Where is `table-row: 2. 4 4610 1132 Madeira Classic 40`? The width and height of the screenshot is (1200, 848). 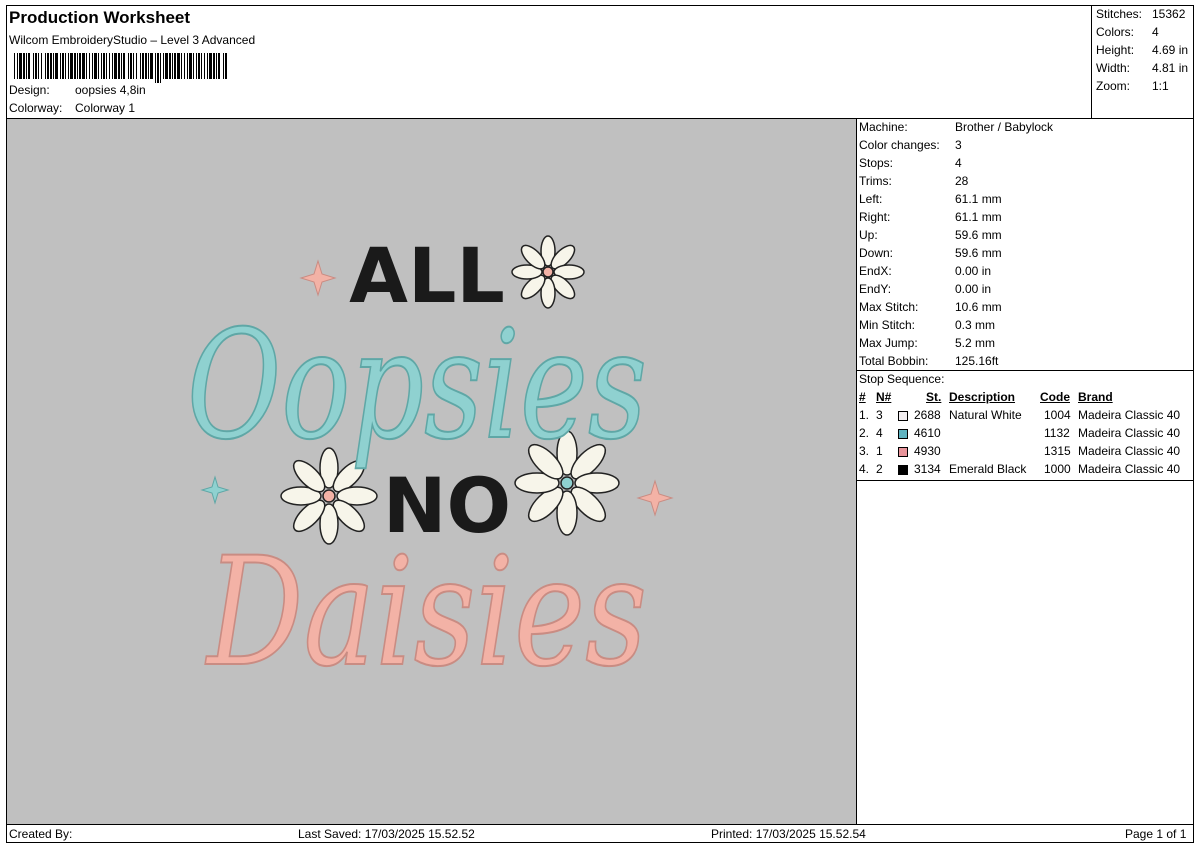 table-row: 2. 4 4610 1132 Madeira Classic 40 is located at coordinates (1025, 435).